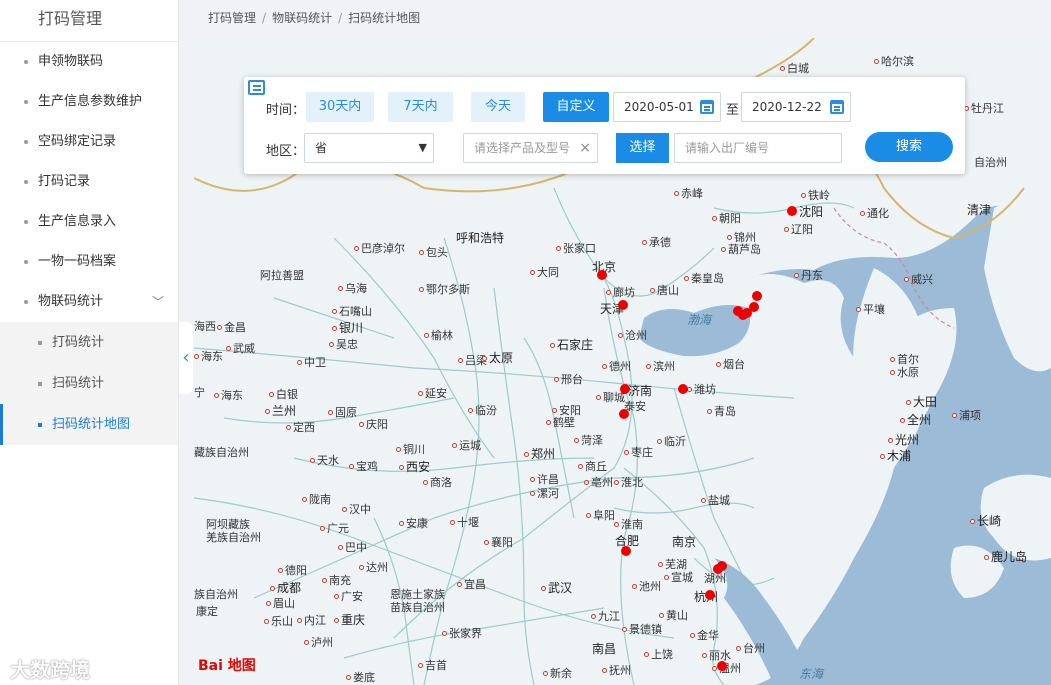 The width and height of the screenshot is (1051, 685). Describe the element at coordinates (915, 419) in the screenshot. I see `city-label: 全州` at that location.